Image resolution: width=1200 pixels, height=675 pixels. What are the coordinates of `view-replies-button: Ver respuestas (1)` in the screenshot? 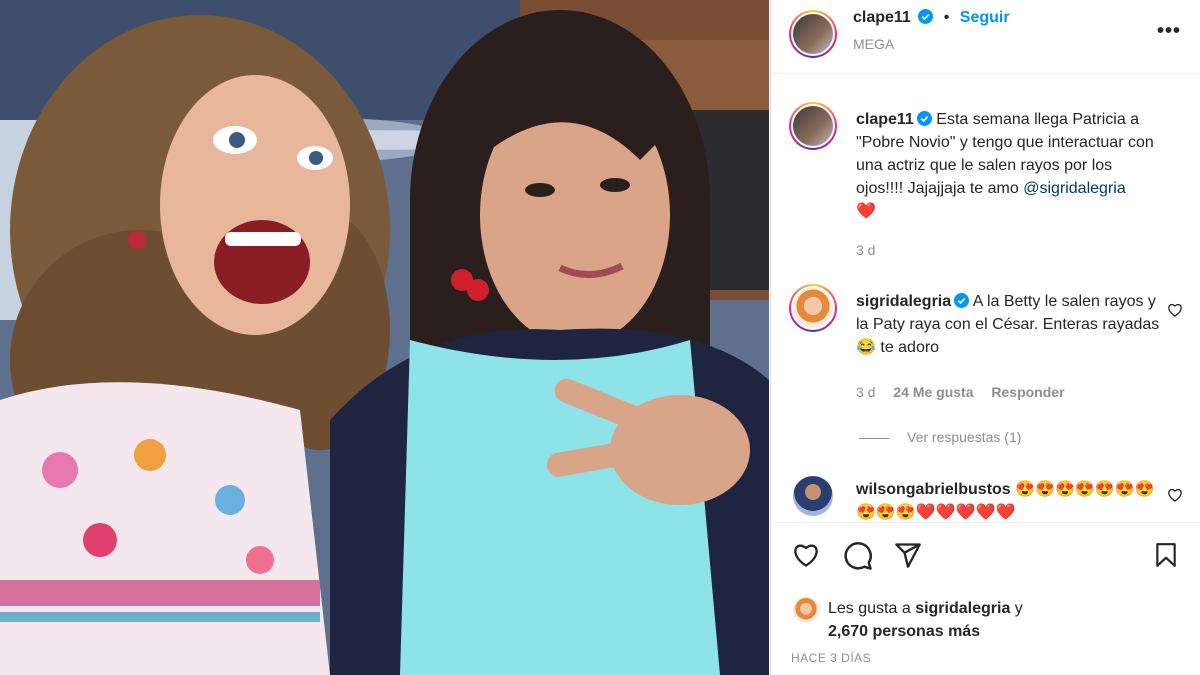 It's located at (940, 437).